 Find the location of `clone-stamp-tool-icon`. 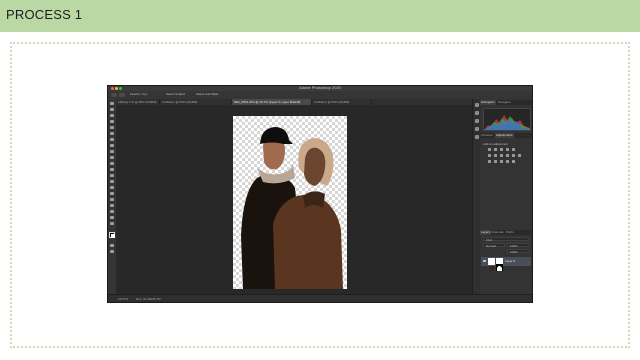

clone-stamp-tool-icon is located at coordinates (112, 151).